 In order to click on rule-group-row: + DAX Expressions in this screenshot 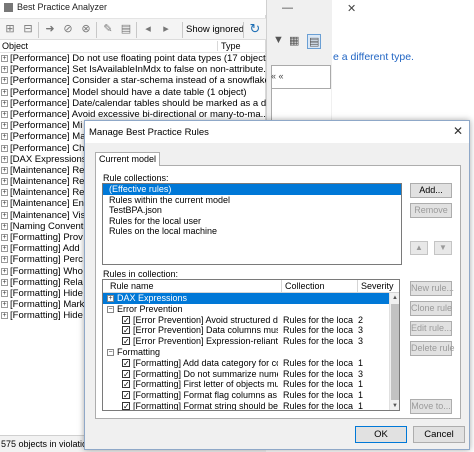, I will do `click(246, 298)`.